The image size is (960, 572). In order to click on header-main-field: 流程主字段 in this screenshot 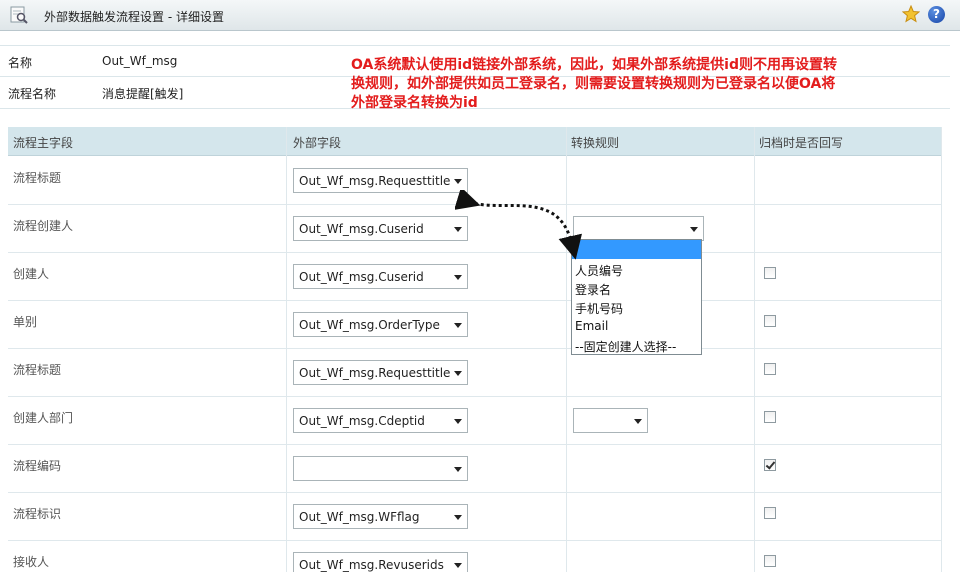, I will do `click(43, 143)`.